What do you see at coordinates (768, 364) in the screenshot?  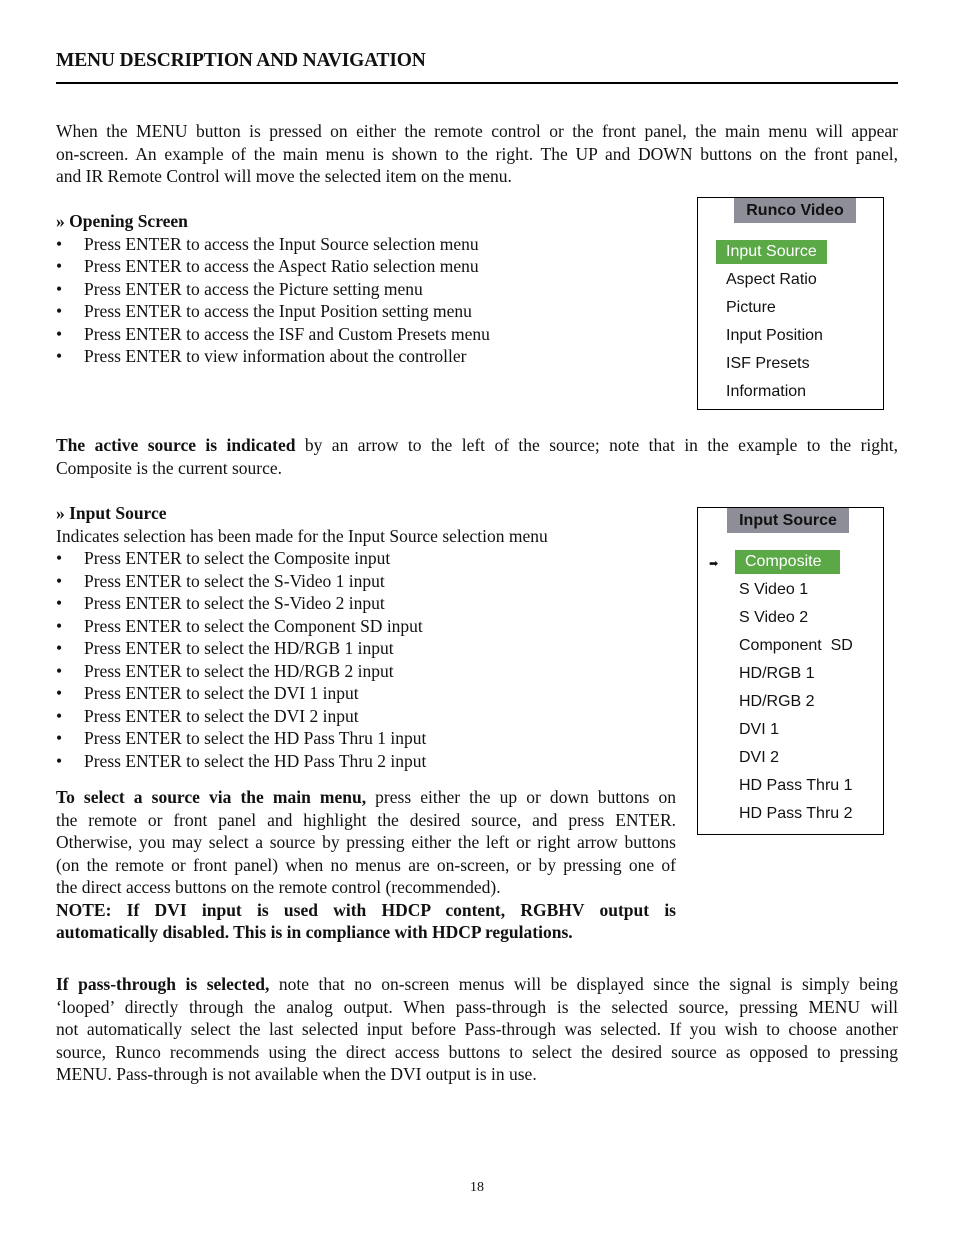 I see `main-menu-item-isf-presets: ISF Presets` at bounding box center [768, 364].